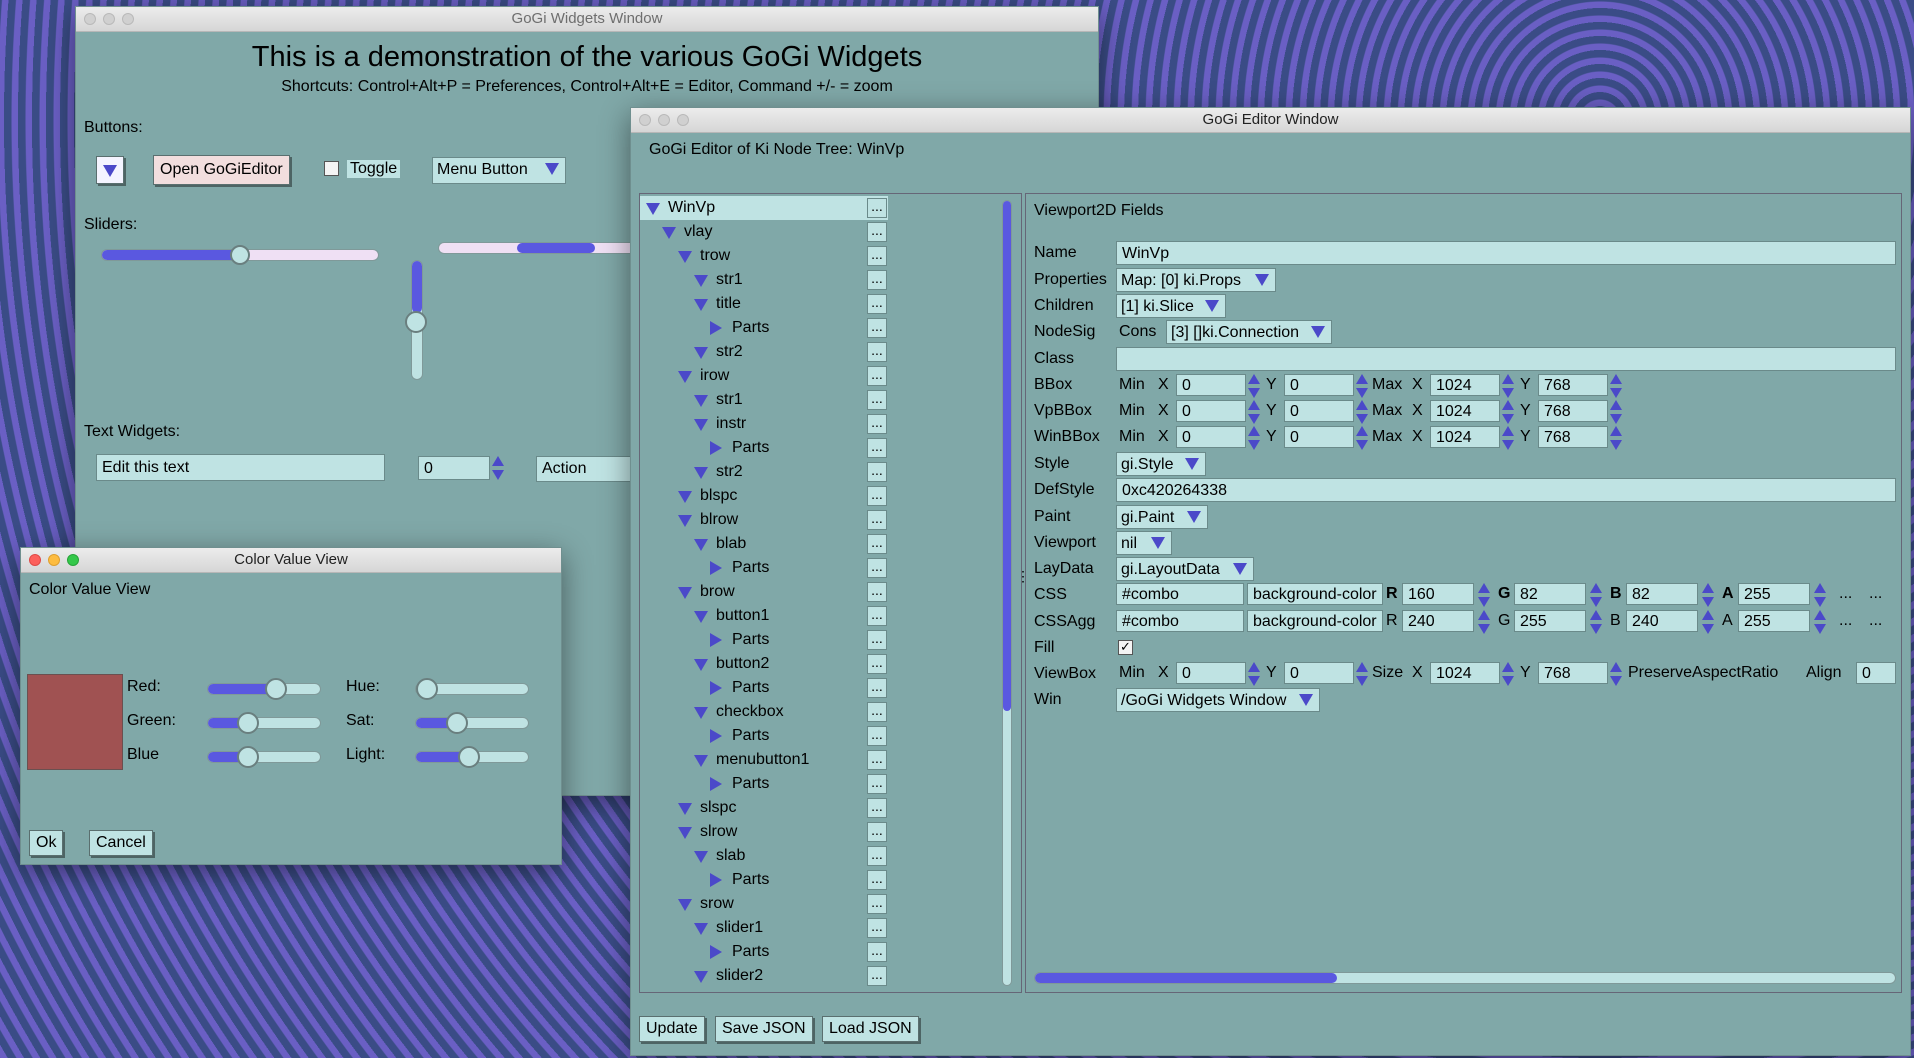 The height and width of the screenshot is (1058, 1914). I want to click on vpbbox-min-x-field: 0, so click(1211, 411).